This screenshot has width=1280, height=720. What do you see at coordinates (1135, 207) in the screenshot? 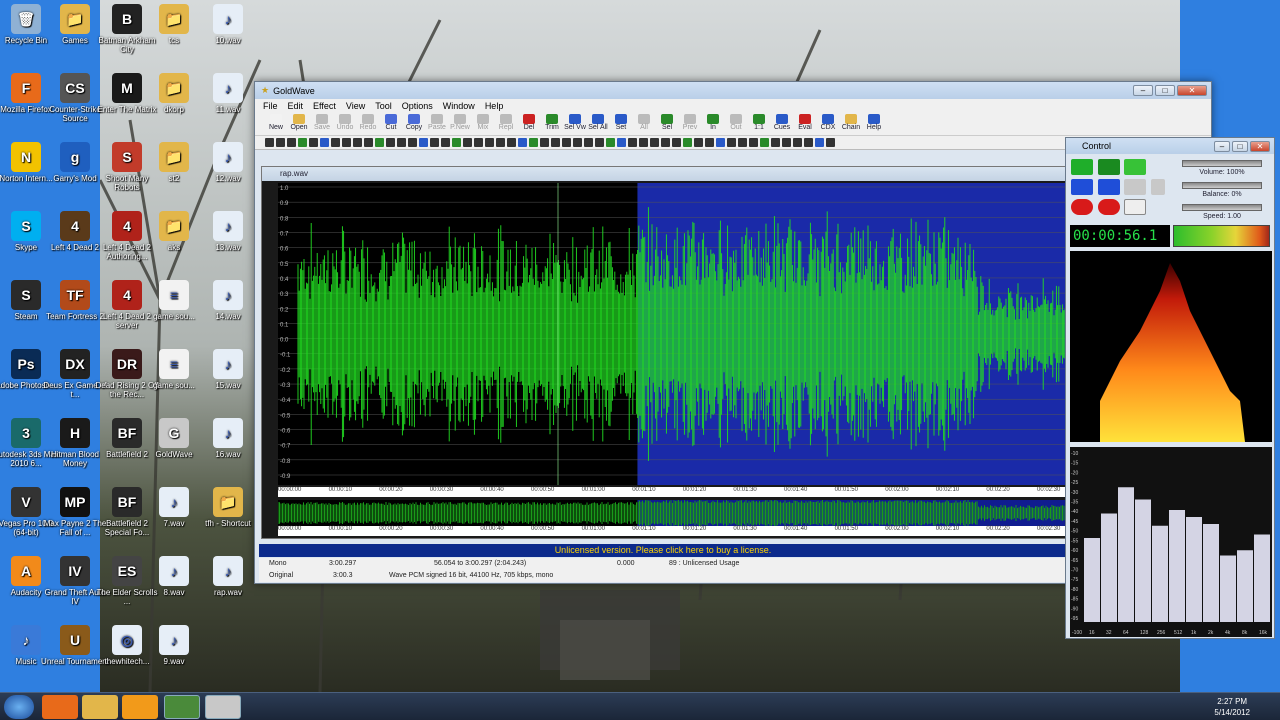
I see `monitor-button` at bounding box center [1135, 207].